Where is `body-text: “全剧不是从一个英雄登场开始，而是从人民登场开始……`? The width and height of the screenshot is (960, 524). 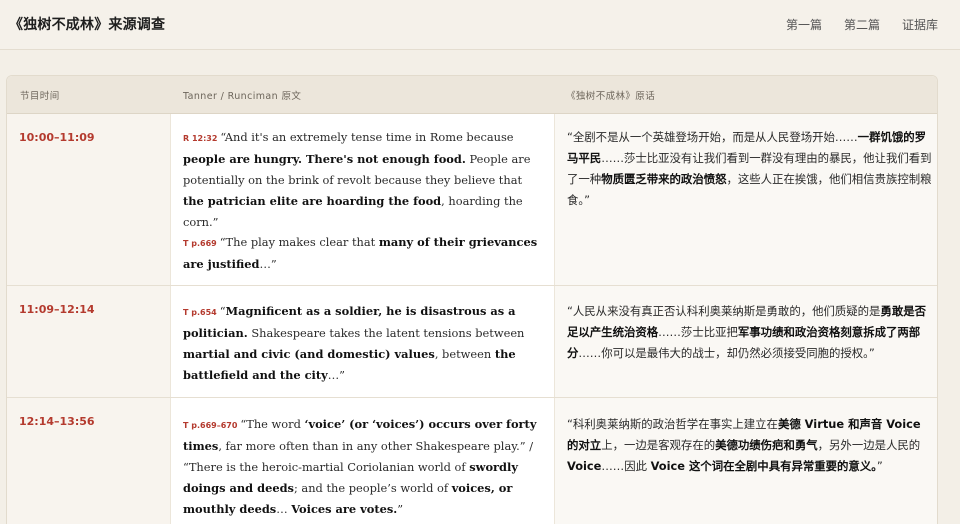 body-text: “全剧不是从一个英雄登场开始，而是从人民登场开始…… is located at coordinates (712, 137).